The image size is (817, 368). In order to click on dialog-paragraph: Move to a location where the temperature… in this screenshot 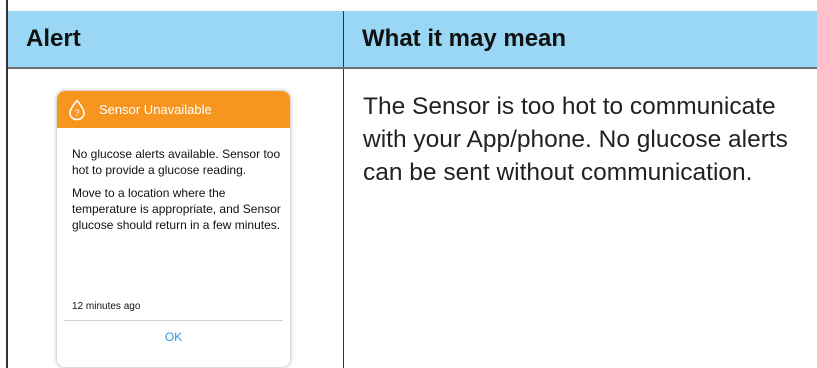, I will do `click(176, 209)`.